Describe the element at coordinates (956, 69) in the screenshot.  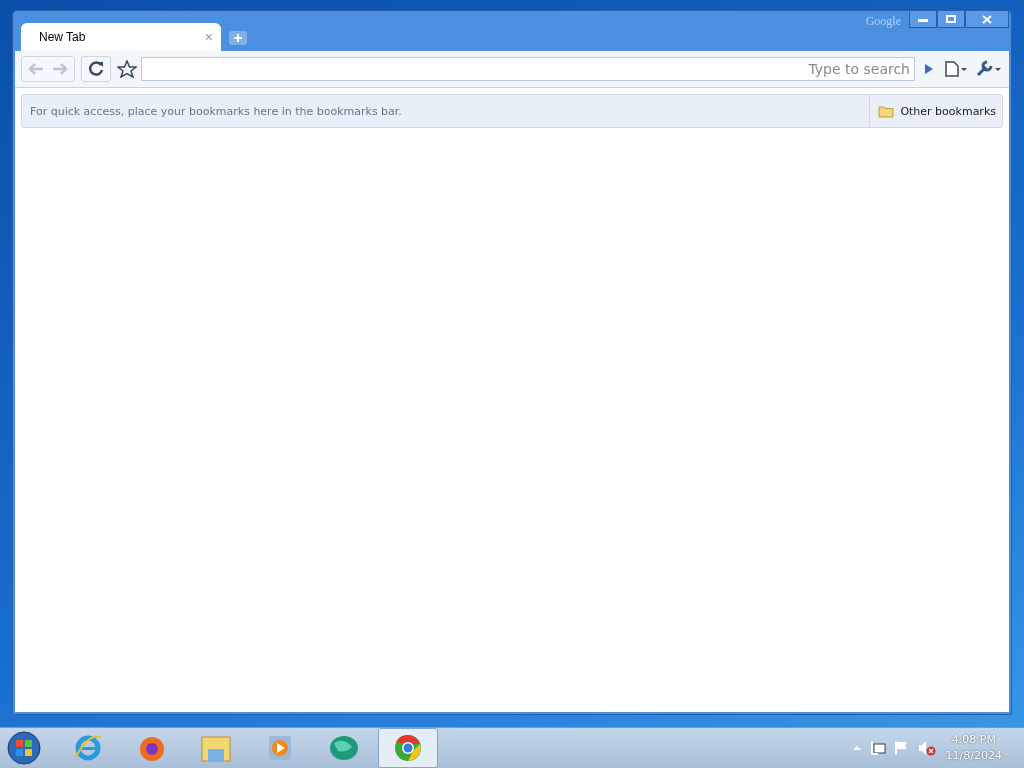
I see `page-menu-icon` at that location.